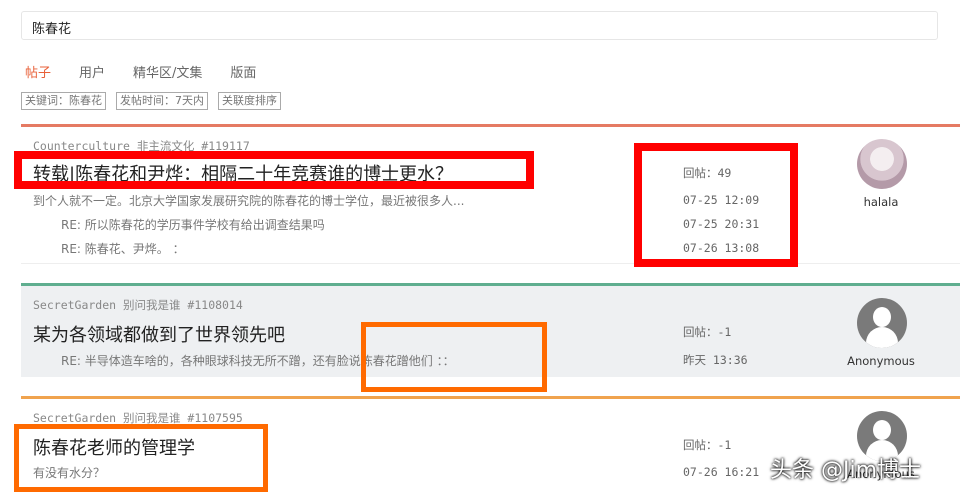  Describe the element at coordinates (138, 305) in the screenshot. I see `post-meta: SecretGarden 别问我是谁 #1108014` at that location.